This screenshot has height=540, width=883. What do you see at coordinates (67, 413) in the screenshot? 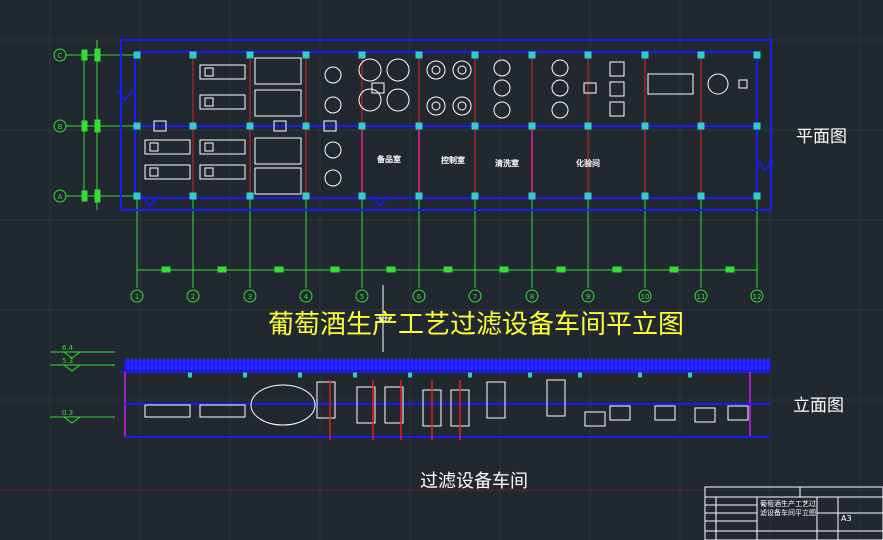
I see `level-value: 0.3` at bounding box center [67, 413].